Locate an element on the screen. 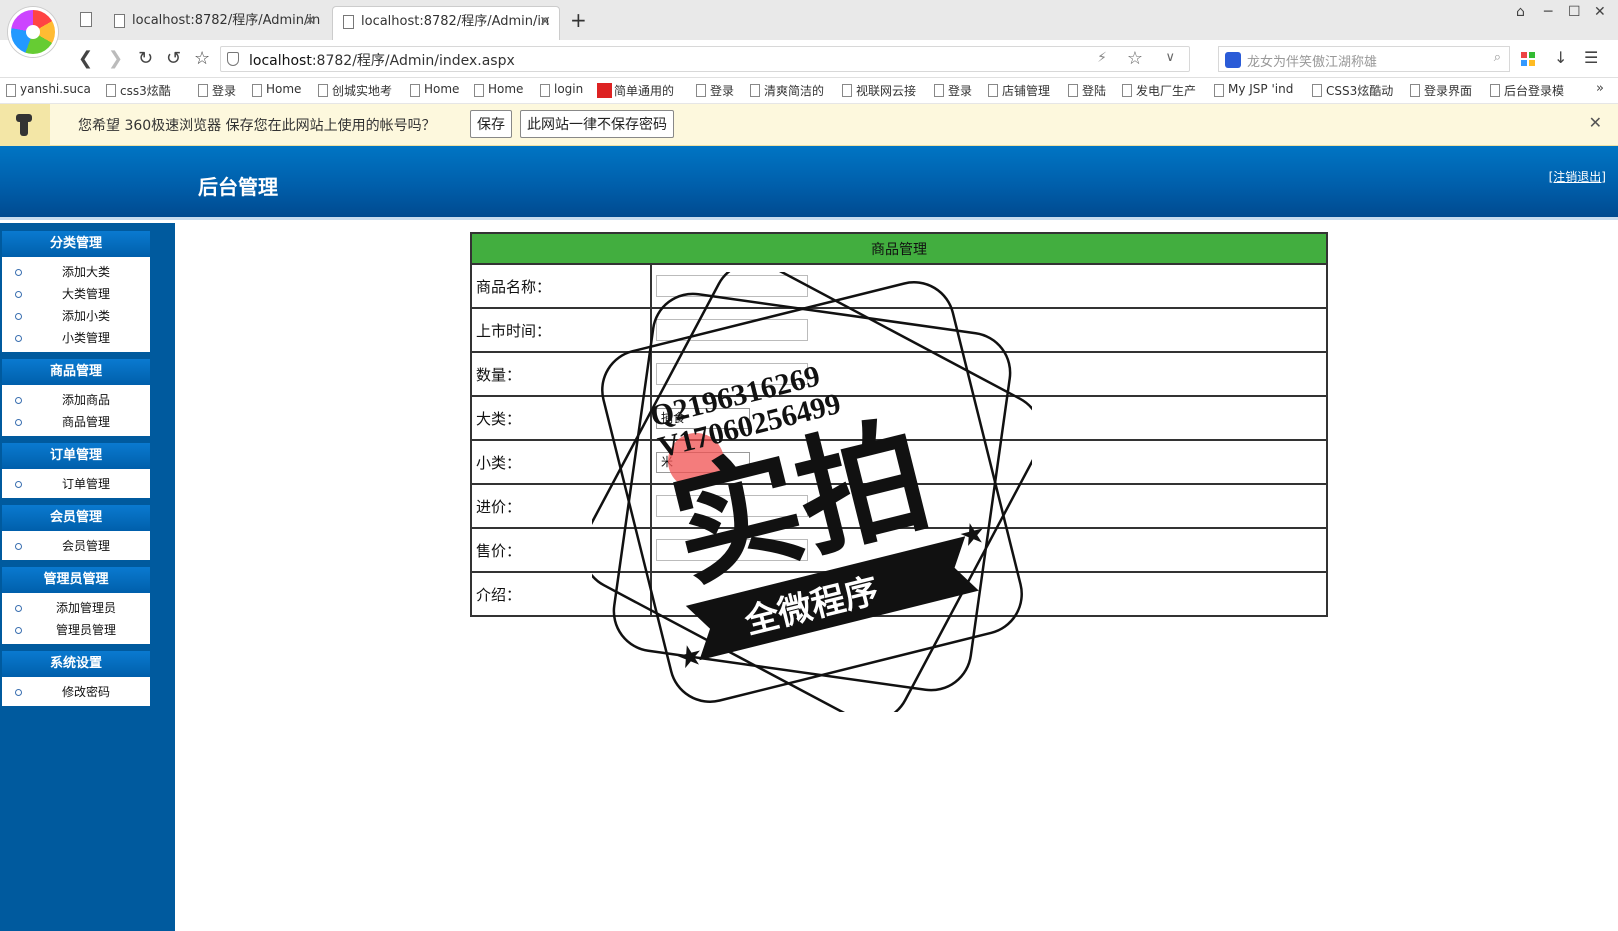  field-label: 数量： is located at coordinates (561, 374).